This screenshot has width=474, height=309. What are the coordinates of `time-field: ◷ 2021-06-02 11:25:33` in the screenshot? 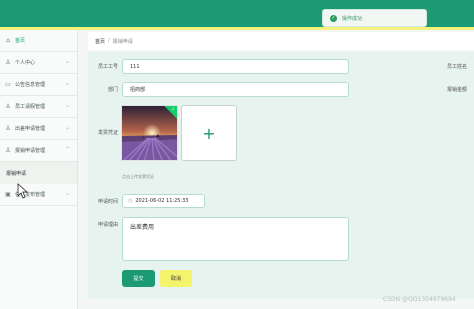 It's located at (163, 201).